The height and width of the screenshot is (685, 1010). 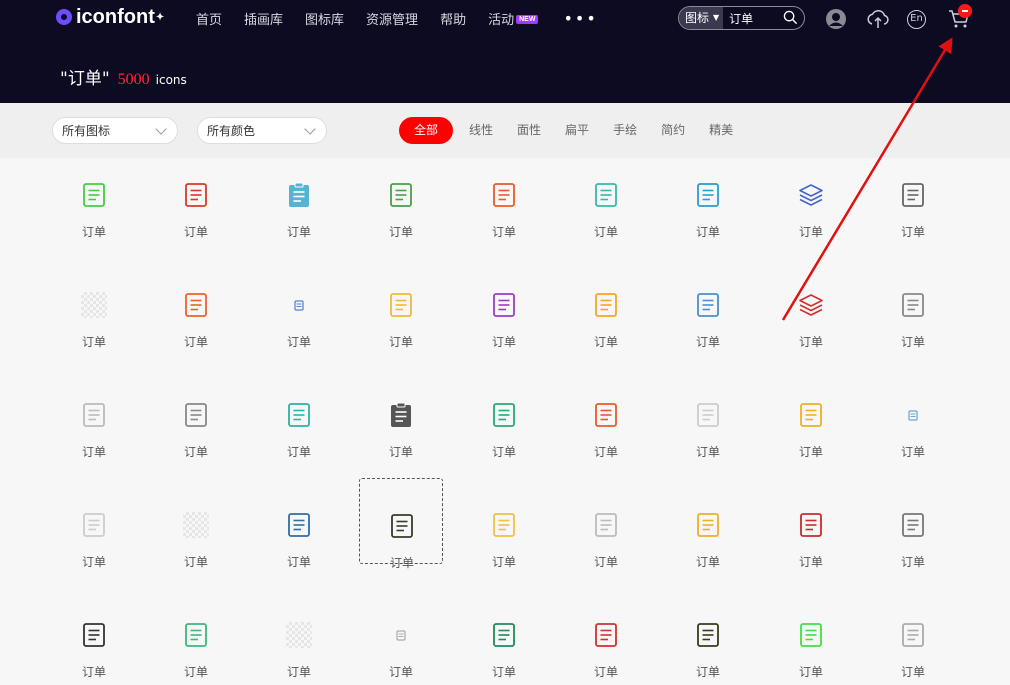 I want to click on nav-resource-management: 资源管理, so click(x=392, y=18).